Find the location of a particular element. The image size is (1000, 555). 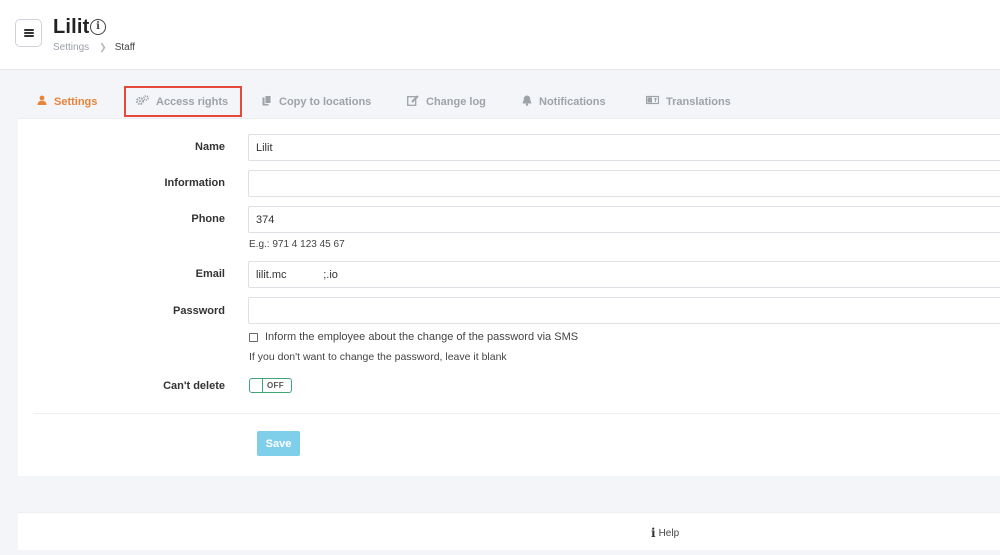

tab-label: Change log is located at coordinates (456, 101).